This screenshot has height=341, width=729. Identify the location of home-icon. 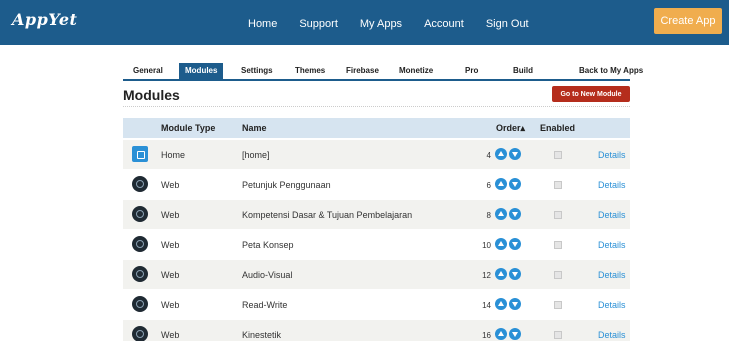
(140, 154).